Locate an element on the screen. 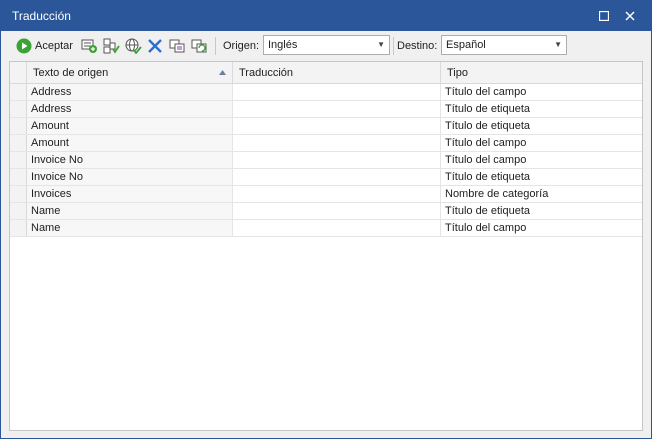  grid-header: Texto de origen Traducción Tipo is located at coordinates (326, 73).